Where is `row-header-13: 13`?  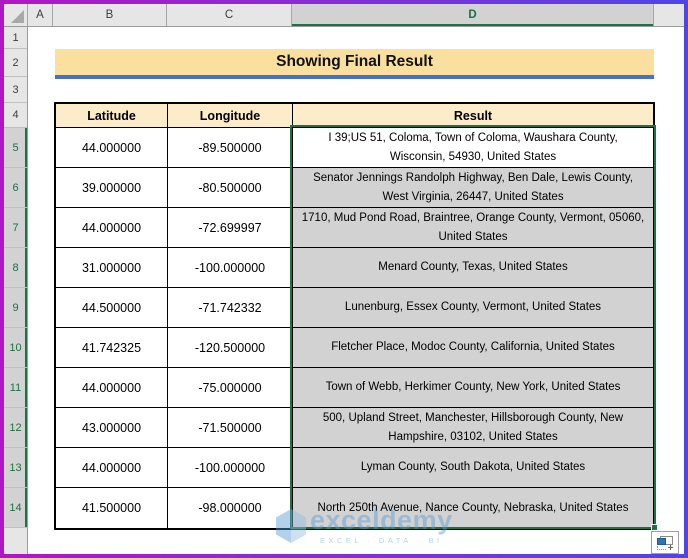
row-header-13: 13 is located at coordinates (15, 468).